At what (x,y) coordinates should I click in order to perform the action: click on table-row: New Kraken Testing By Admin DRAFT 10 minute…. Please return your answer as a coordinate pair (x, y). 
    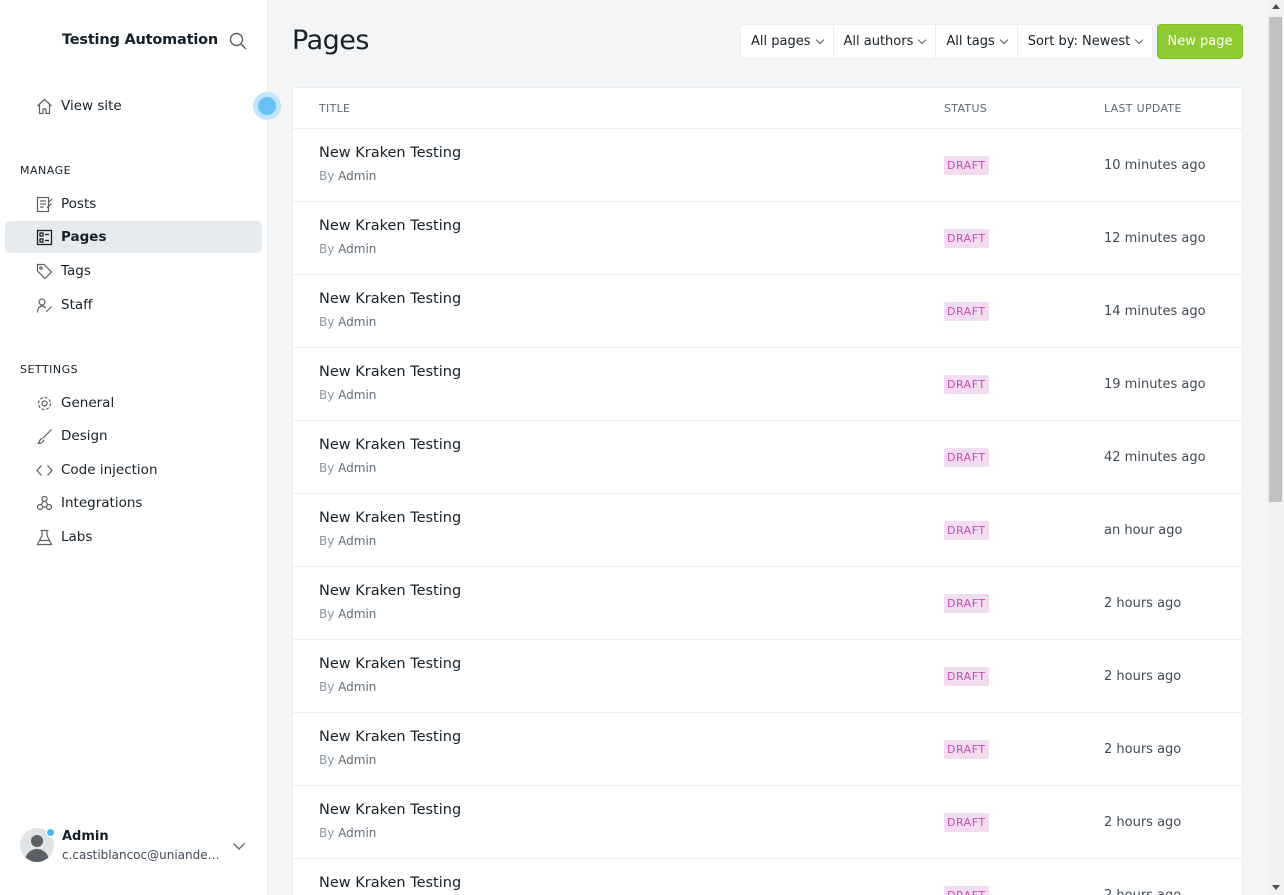
    Looking at the image, I should click on (767, 165).